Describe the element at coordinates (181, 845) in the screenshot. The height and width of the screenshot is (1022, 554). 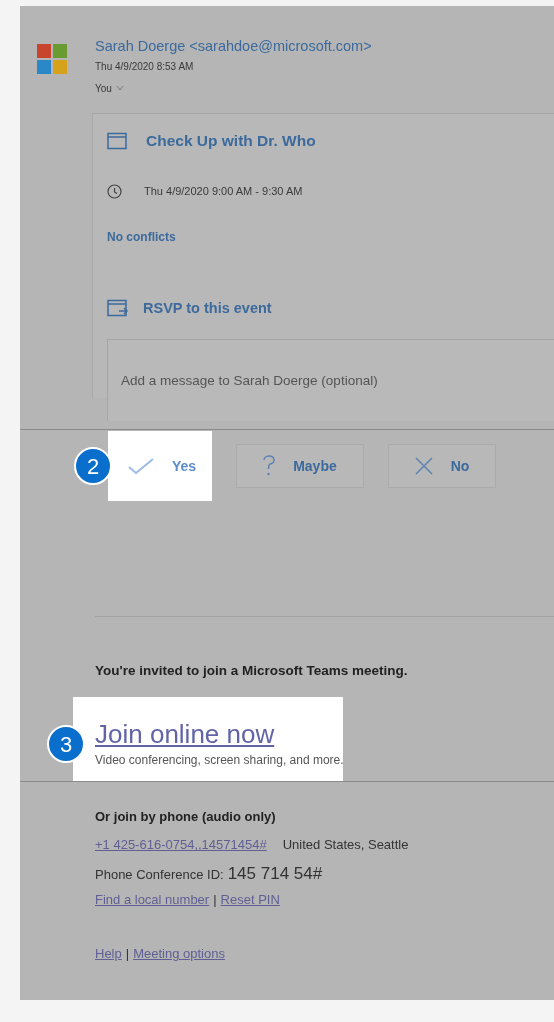
I see `phone-number-link: +1 425-616-0754,,14571454#` at that location.